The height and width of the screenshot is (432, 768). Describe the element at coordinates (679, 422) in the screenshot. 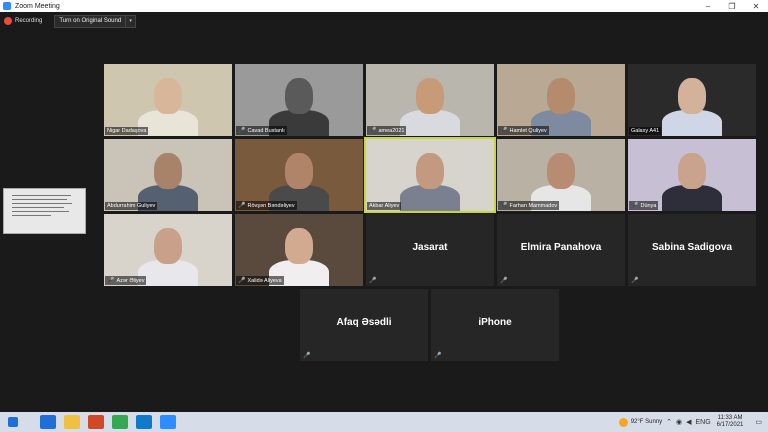

I see `wifi-icon: ◉` at that location.